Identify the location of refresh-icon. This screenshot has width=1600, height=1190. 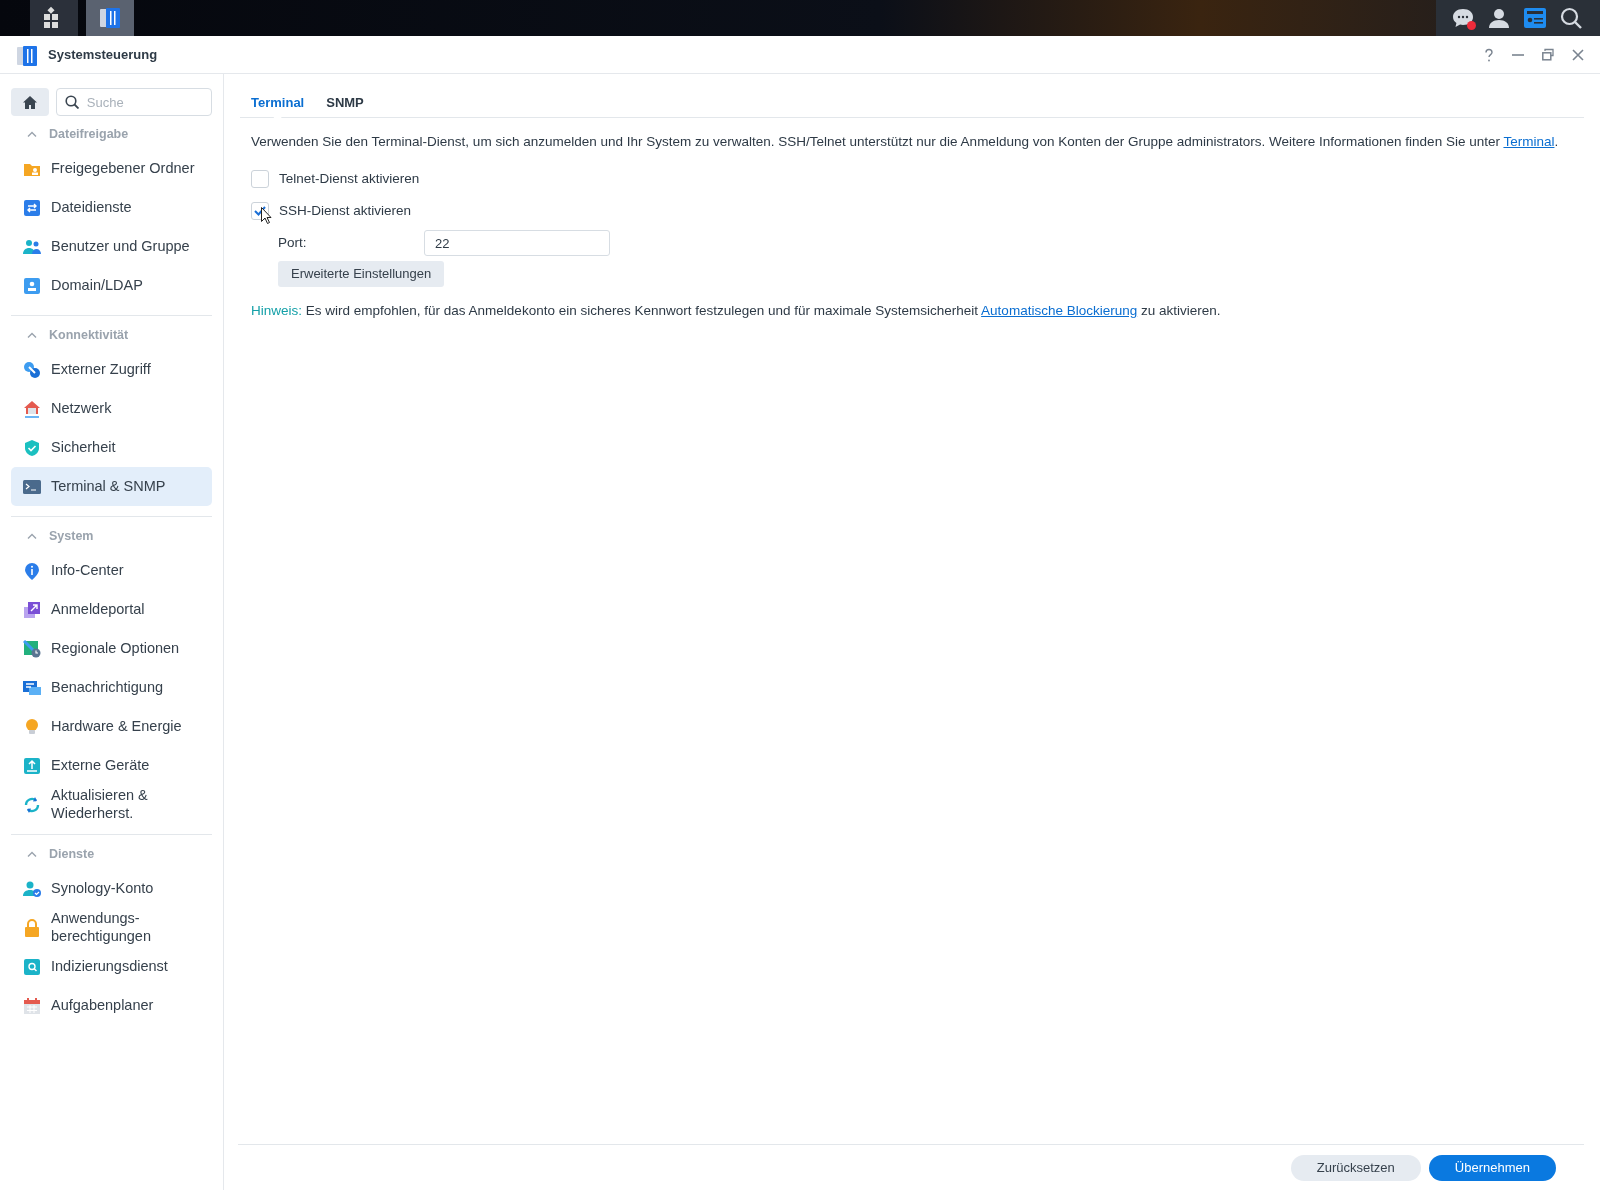
(32, 804).